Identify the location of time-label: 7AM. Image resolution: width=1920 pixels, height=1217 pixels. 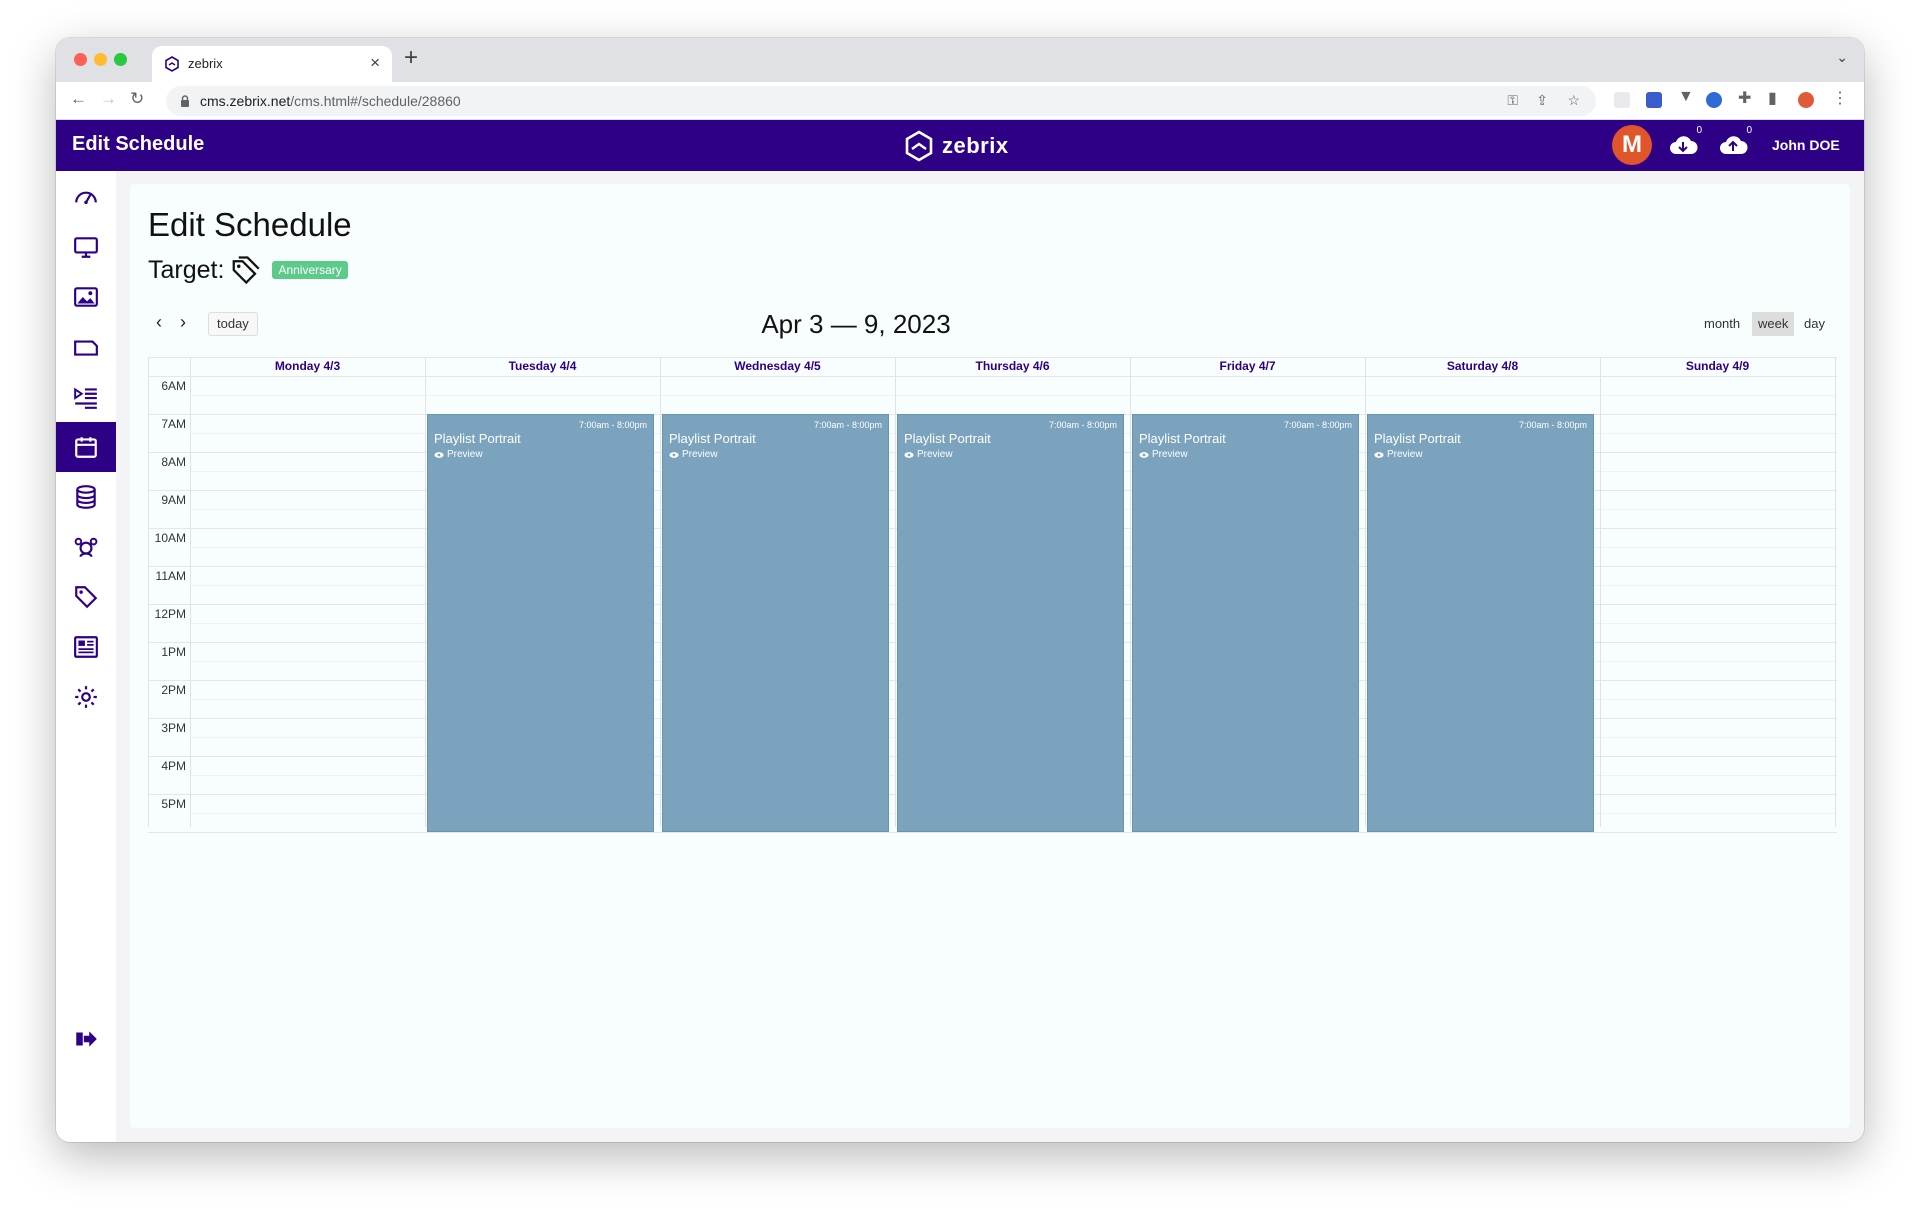
(173, 424).